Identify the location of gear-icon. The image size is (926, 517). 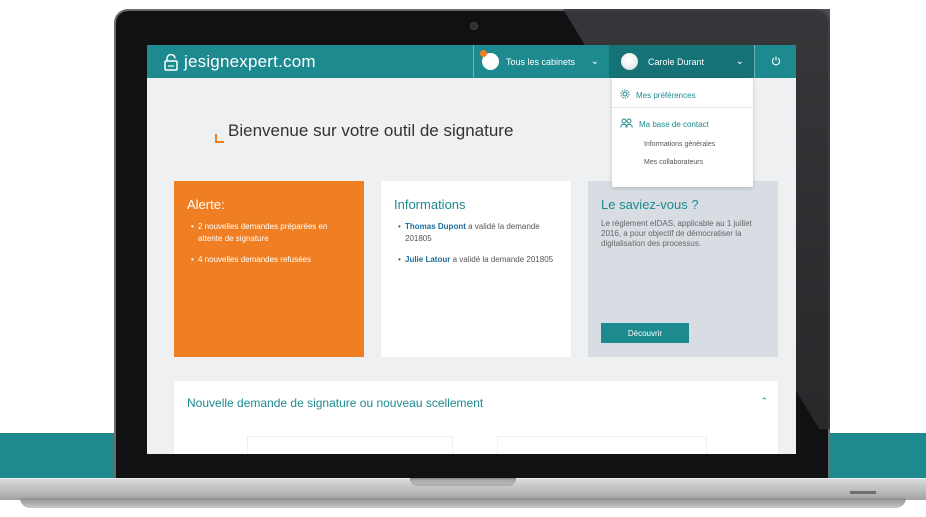
(625, 95).